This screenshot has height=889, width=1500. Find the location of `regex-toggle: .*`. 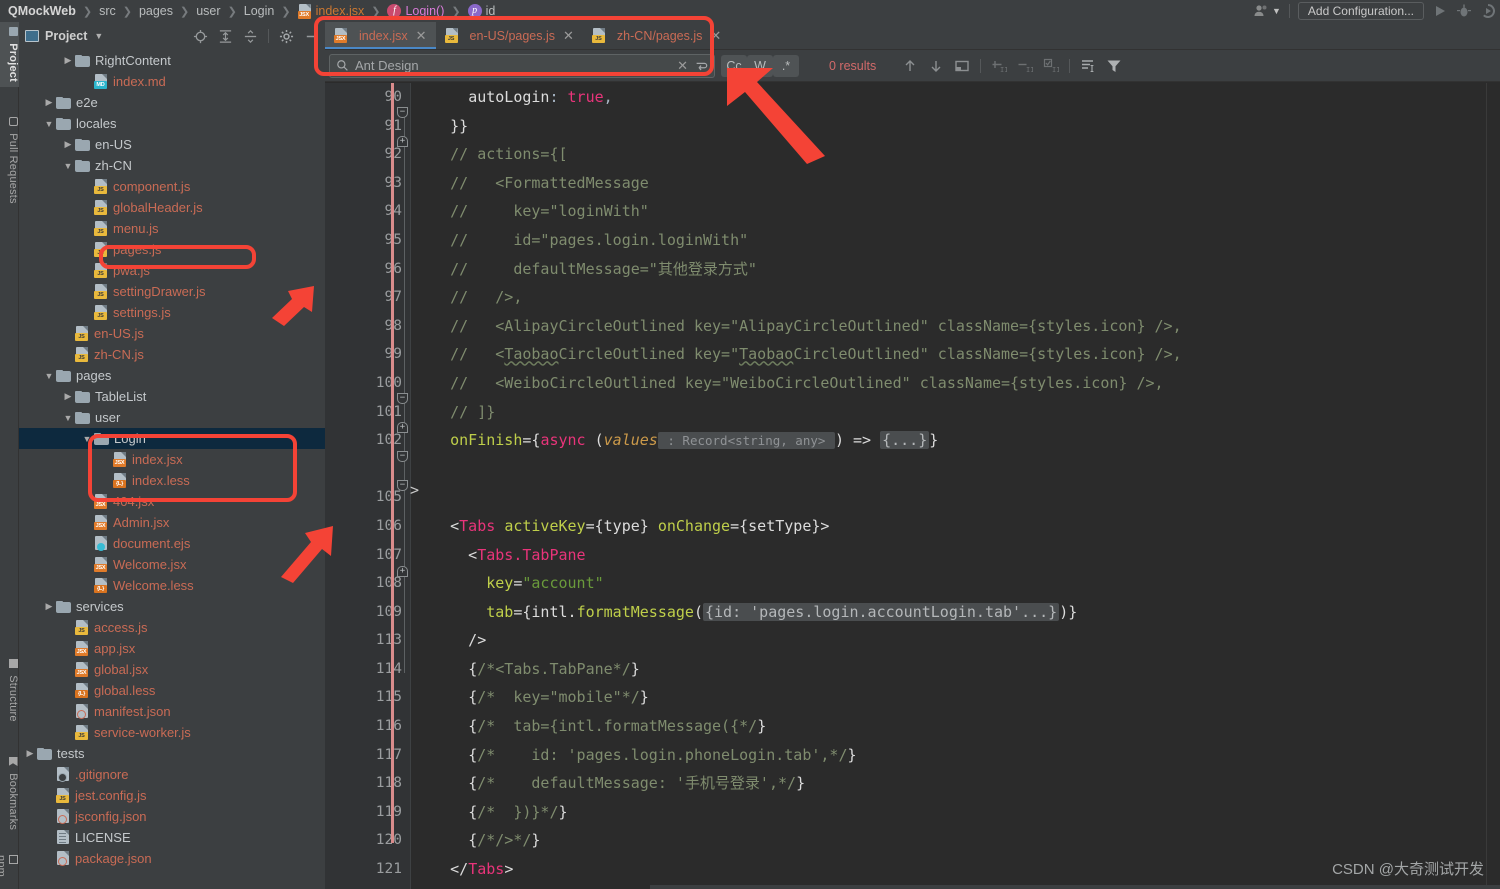

regex-toggle: .* is located at coordinates (786, 65).